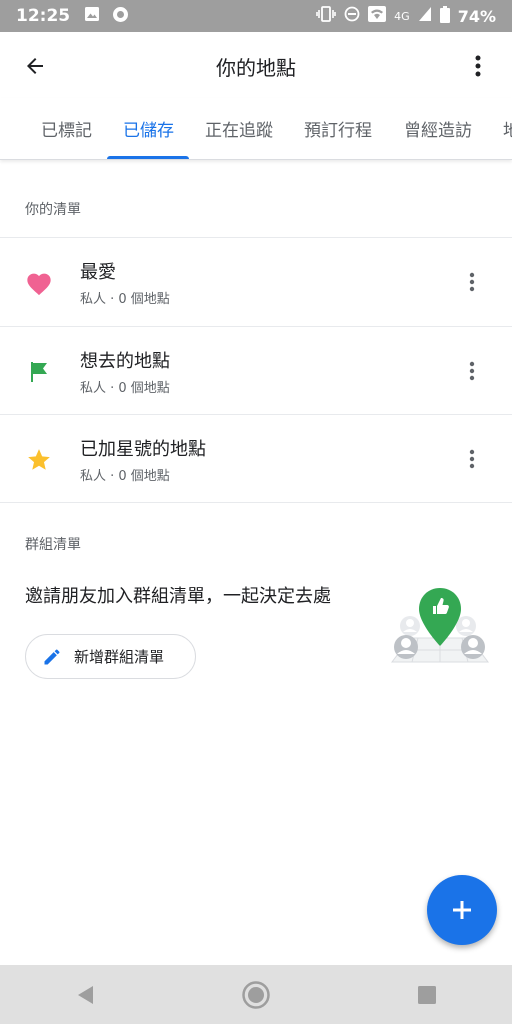 The image size is (512, 1024). Describe the element at coordinates (120, 16) in the screenshot. I see `record-notification-icon` at that location.